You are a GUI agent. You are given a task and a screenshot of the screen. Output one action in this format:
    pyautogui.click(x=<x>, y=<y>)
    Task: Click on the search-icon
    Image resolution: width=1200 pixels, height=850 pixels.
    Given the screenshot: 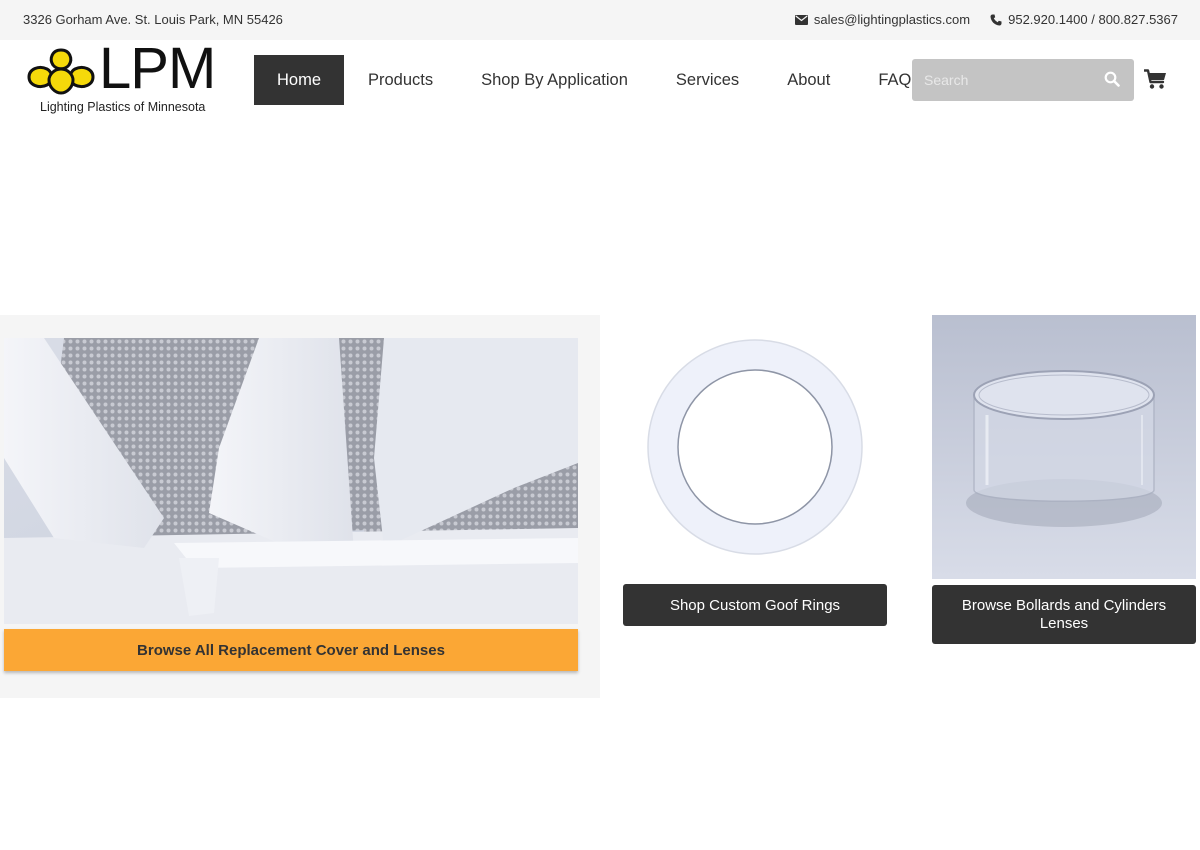 What is the action you would take?
    pyautogui.click(x=1112, y=79)
    